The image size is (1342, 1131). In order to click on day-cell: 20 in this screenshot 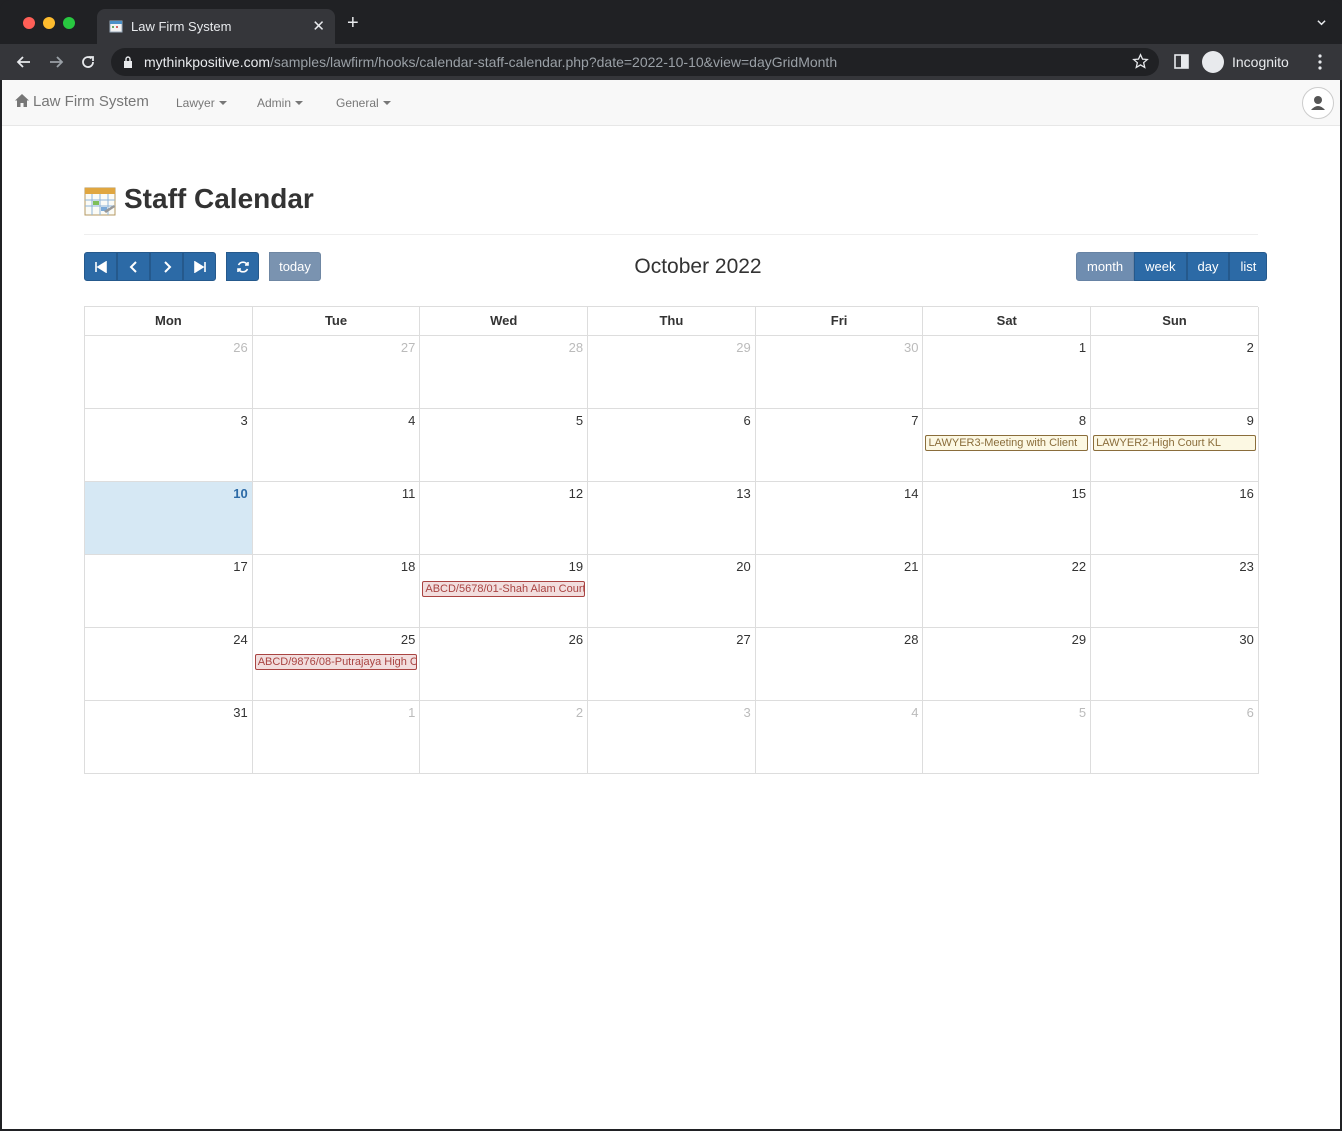, I will do `click(672, 591)`.